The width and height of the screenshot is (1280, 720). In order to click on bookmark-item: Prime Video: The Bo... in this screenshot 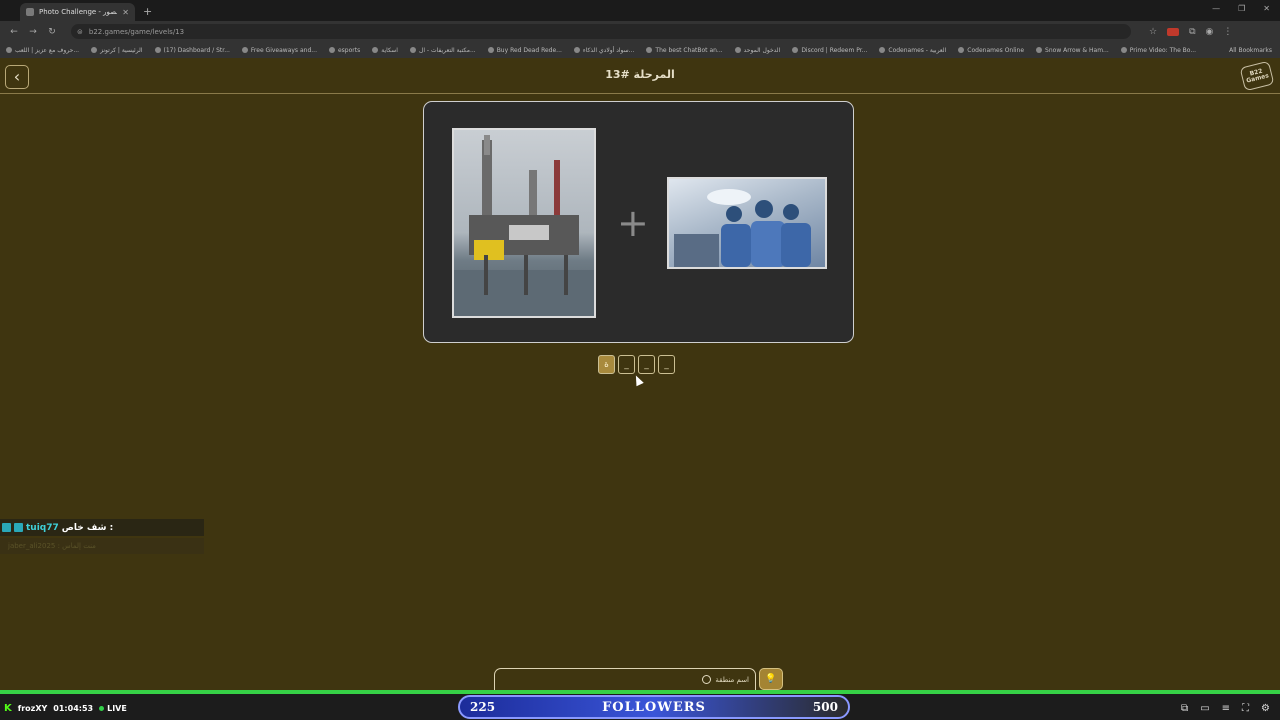, I will do `click(1158, 50)`.